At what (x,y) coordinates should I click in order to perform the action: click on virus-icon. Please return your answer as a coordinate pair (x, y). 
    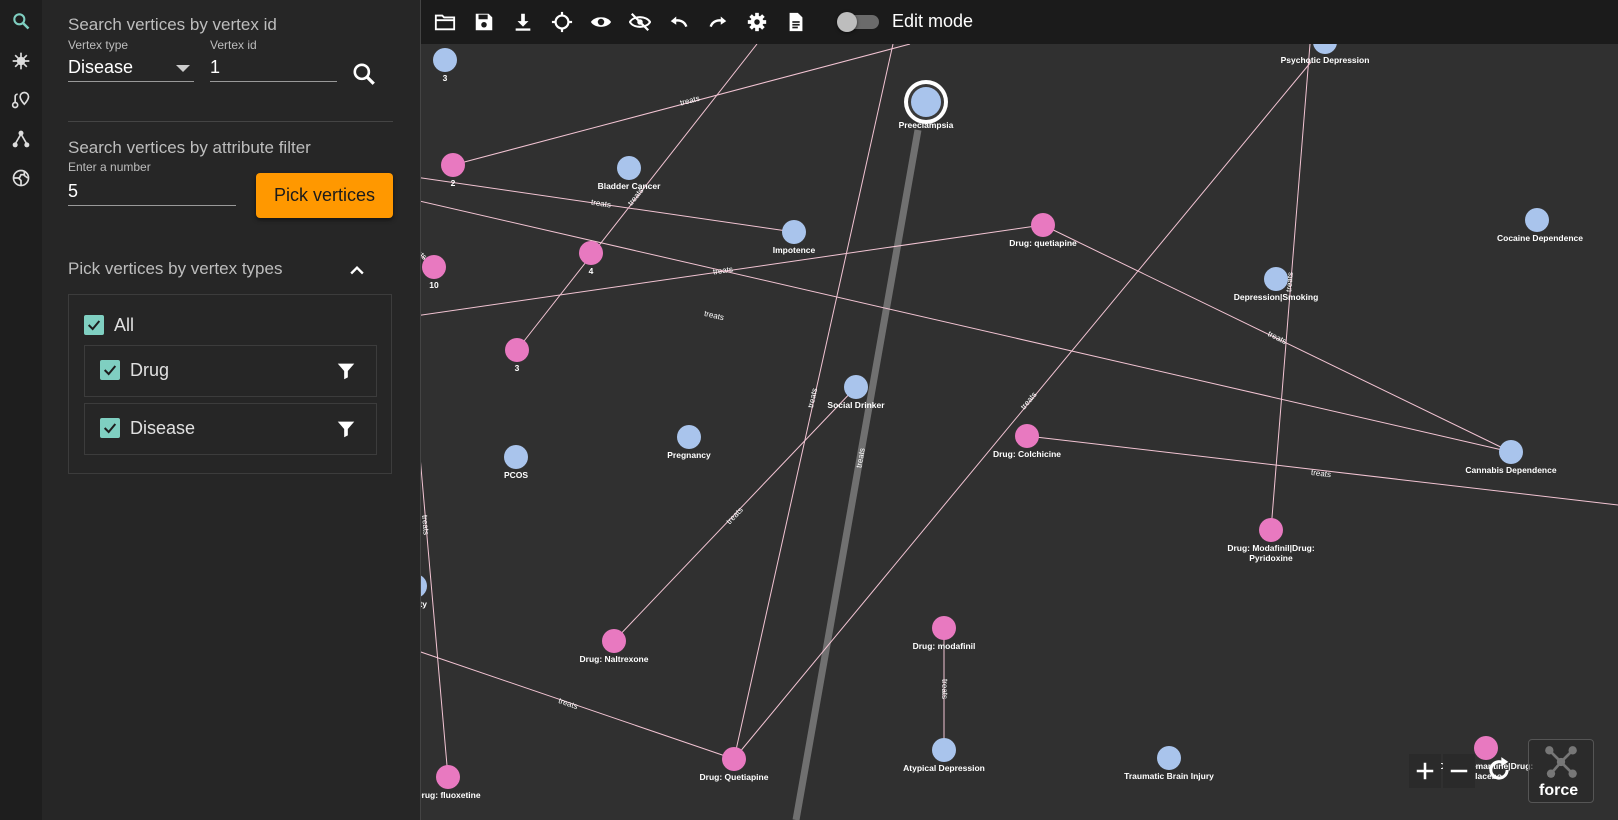
    Looking at the image, I should click on (21, 61).